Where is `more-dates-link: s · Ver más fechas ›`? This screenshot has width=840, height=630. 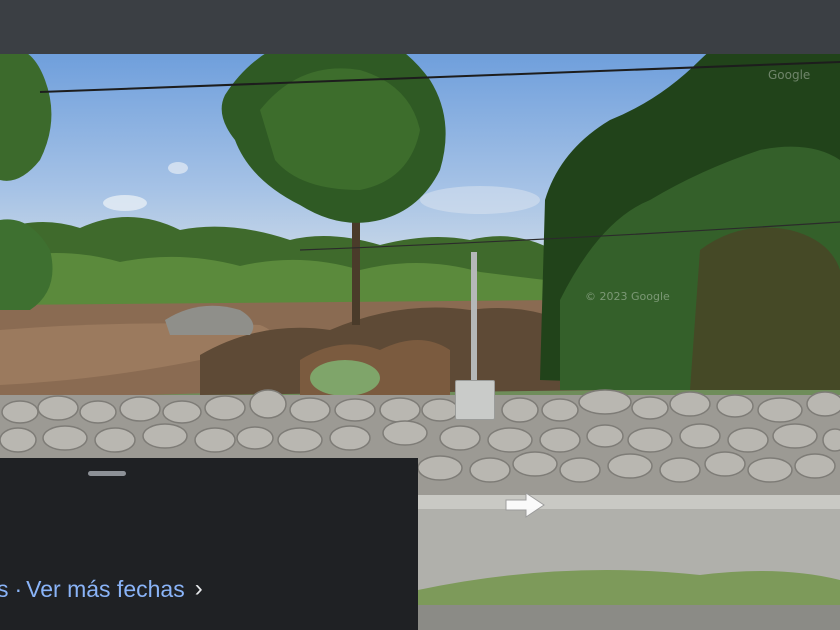
more-dates-link: s · Ver más fechas › is located at coordinates (101, 589).